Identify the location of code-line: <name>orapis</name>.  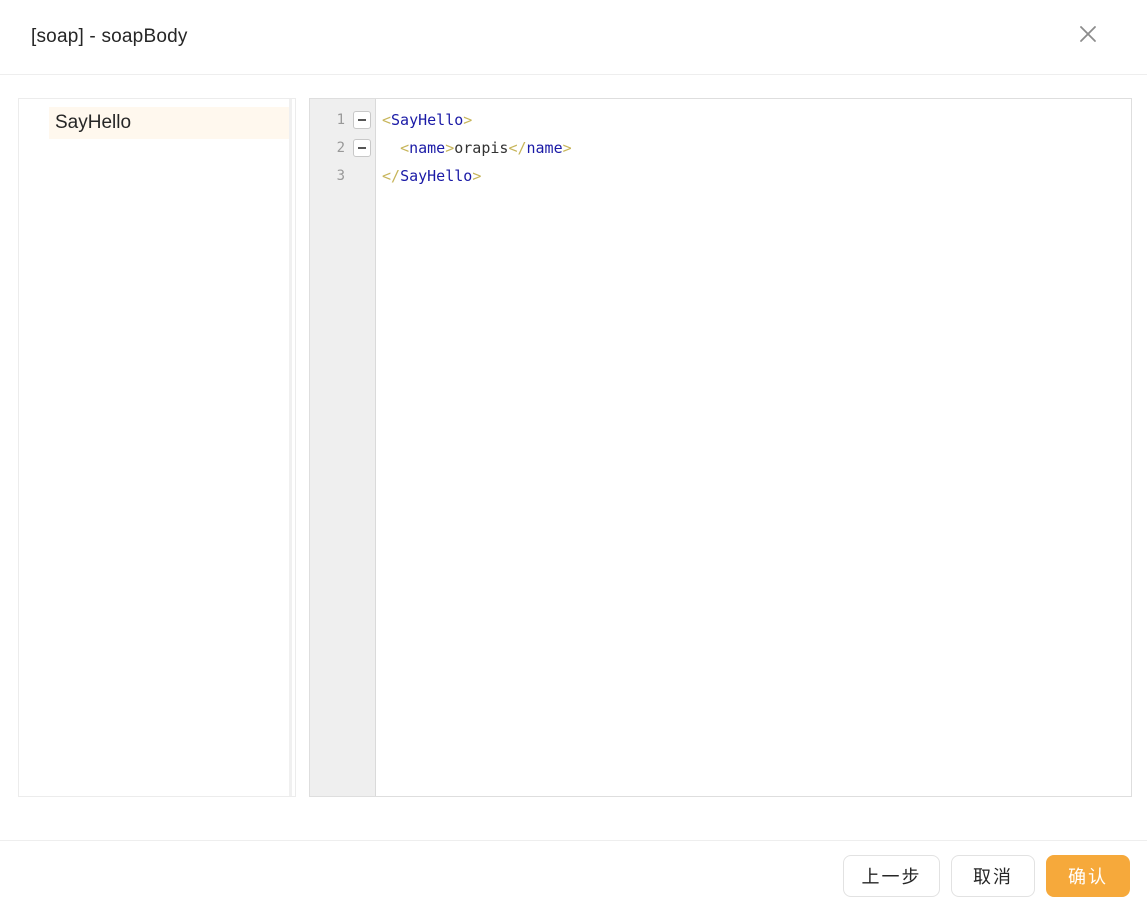
(486, 148).